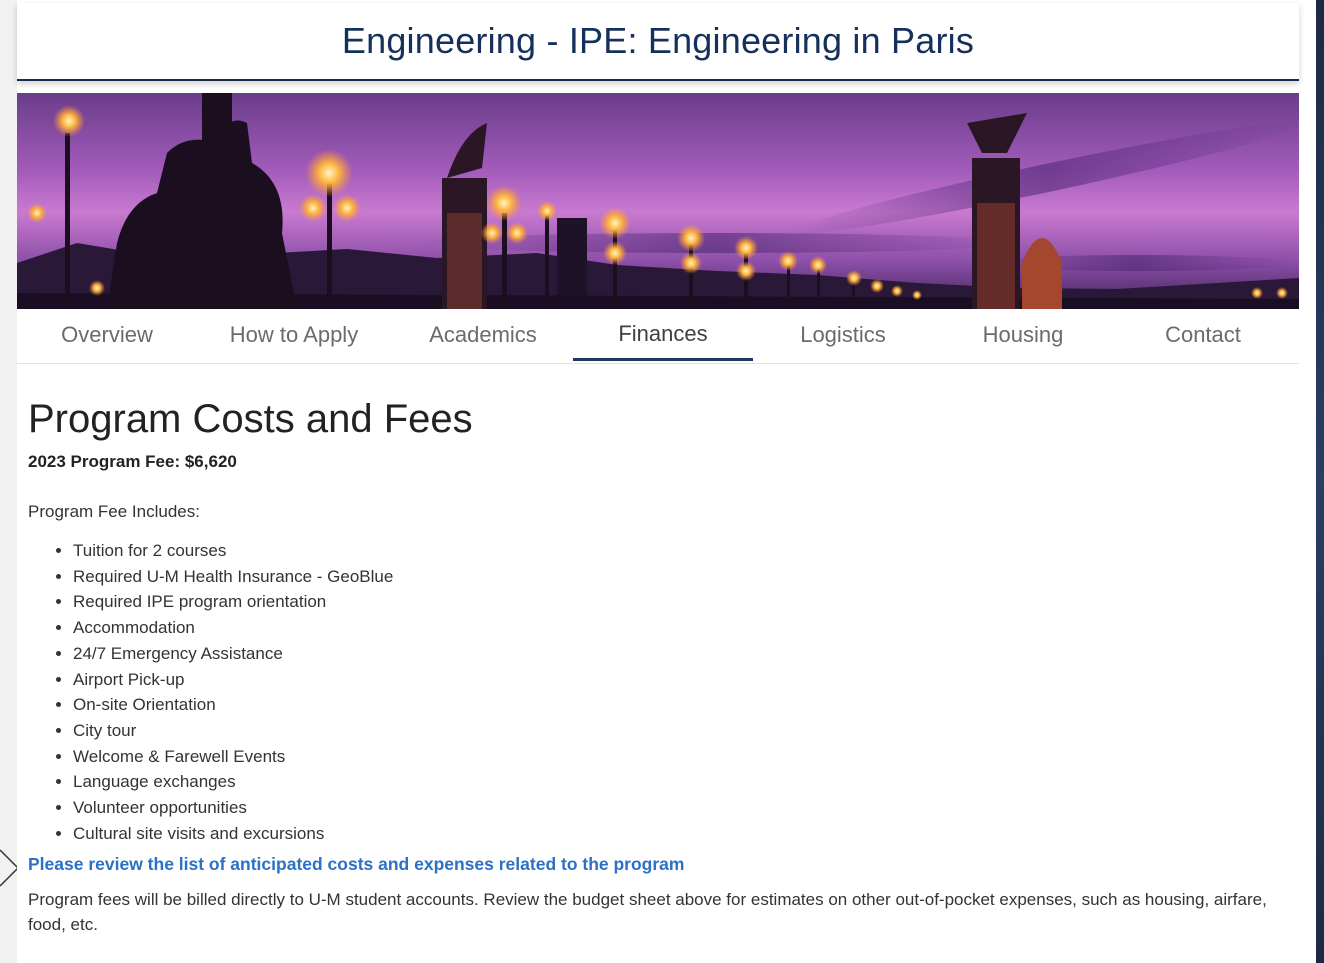 The image size is (1324, 963). Describe the element at coordinates (680, 602) in the screenshot. I see `list-item: Required IPE program orientation` at that location.